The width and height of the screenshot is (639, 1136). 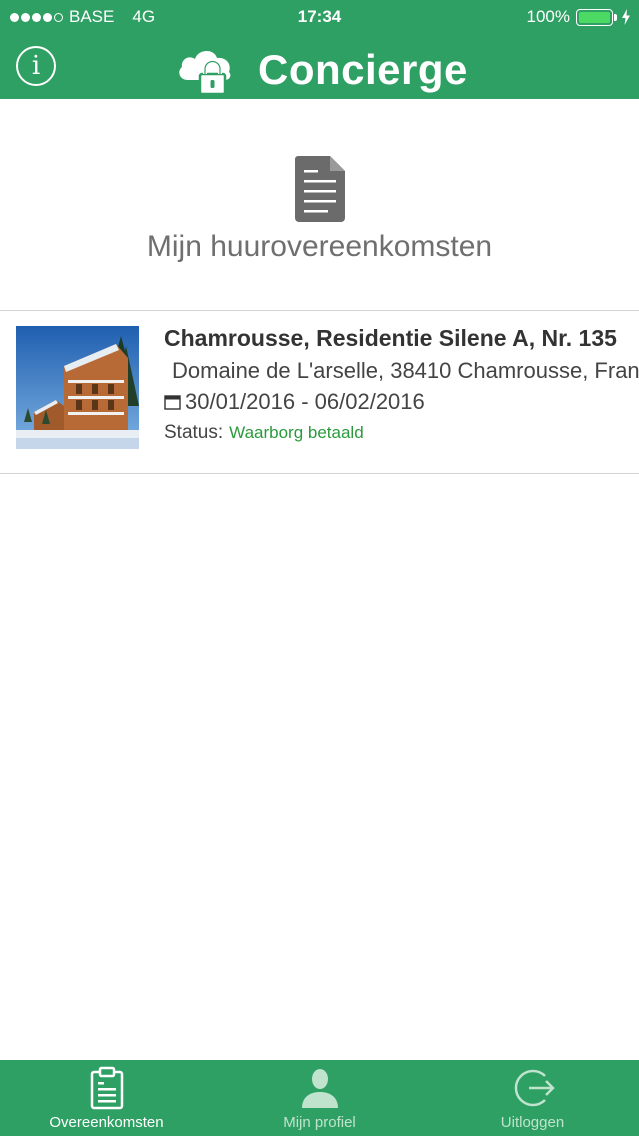 I want to click on tab-overeenkomsten: Overeenkomsten, so click(x=106, y=1098).